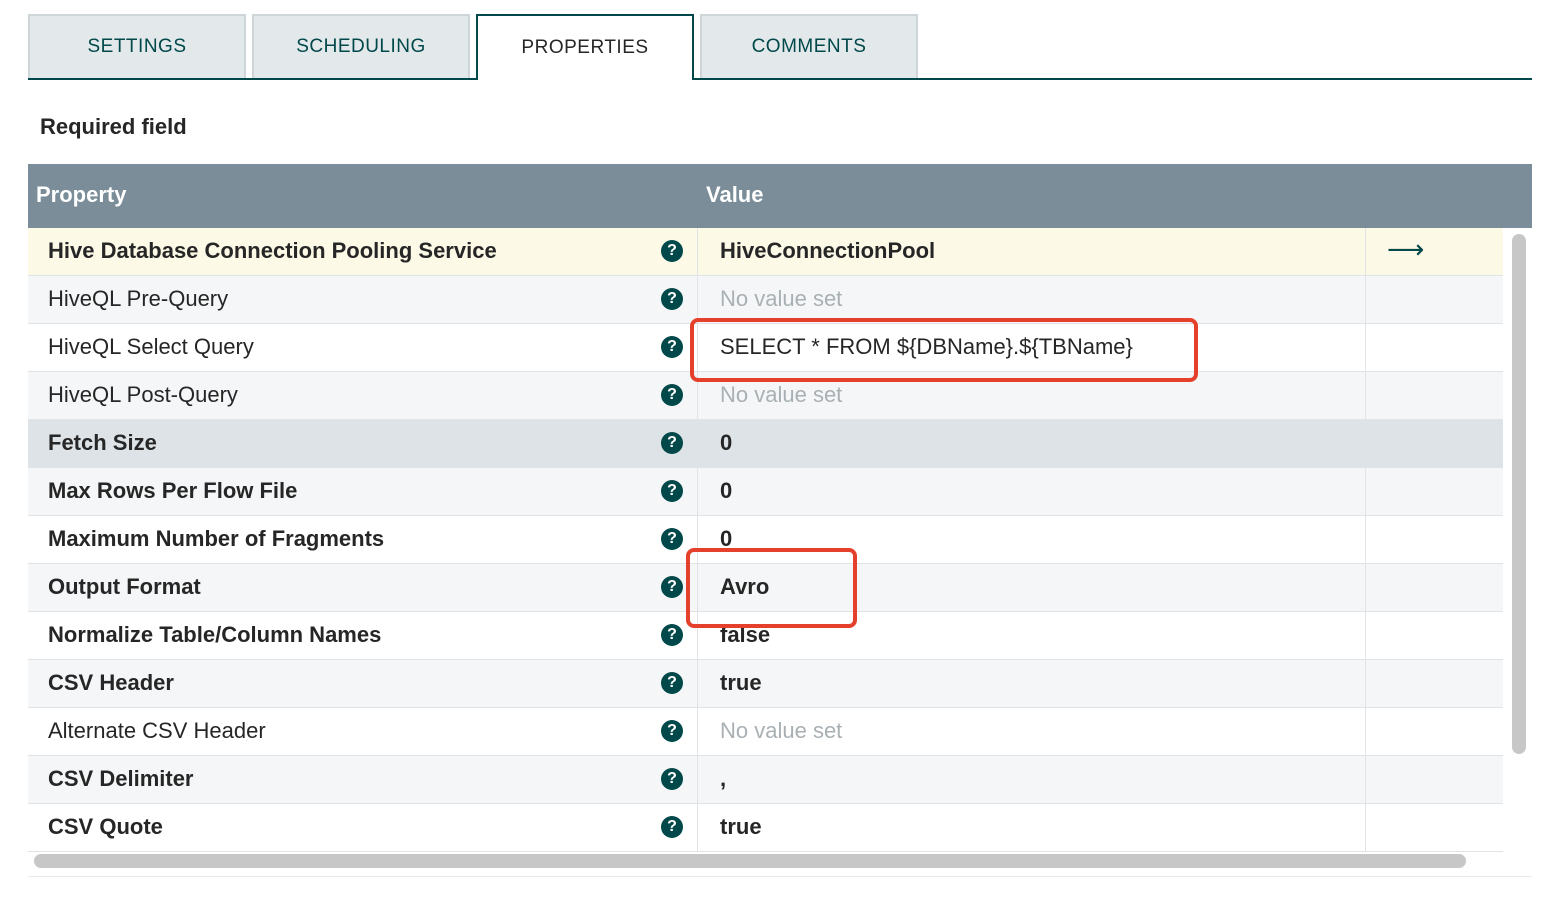 The image size is (1550, 898). What do you see at coordinates (363, 299) in the screenshot?
I see `property-name-cell: HiveQL Pre-Query?` at bounding box center [363, 299].